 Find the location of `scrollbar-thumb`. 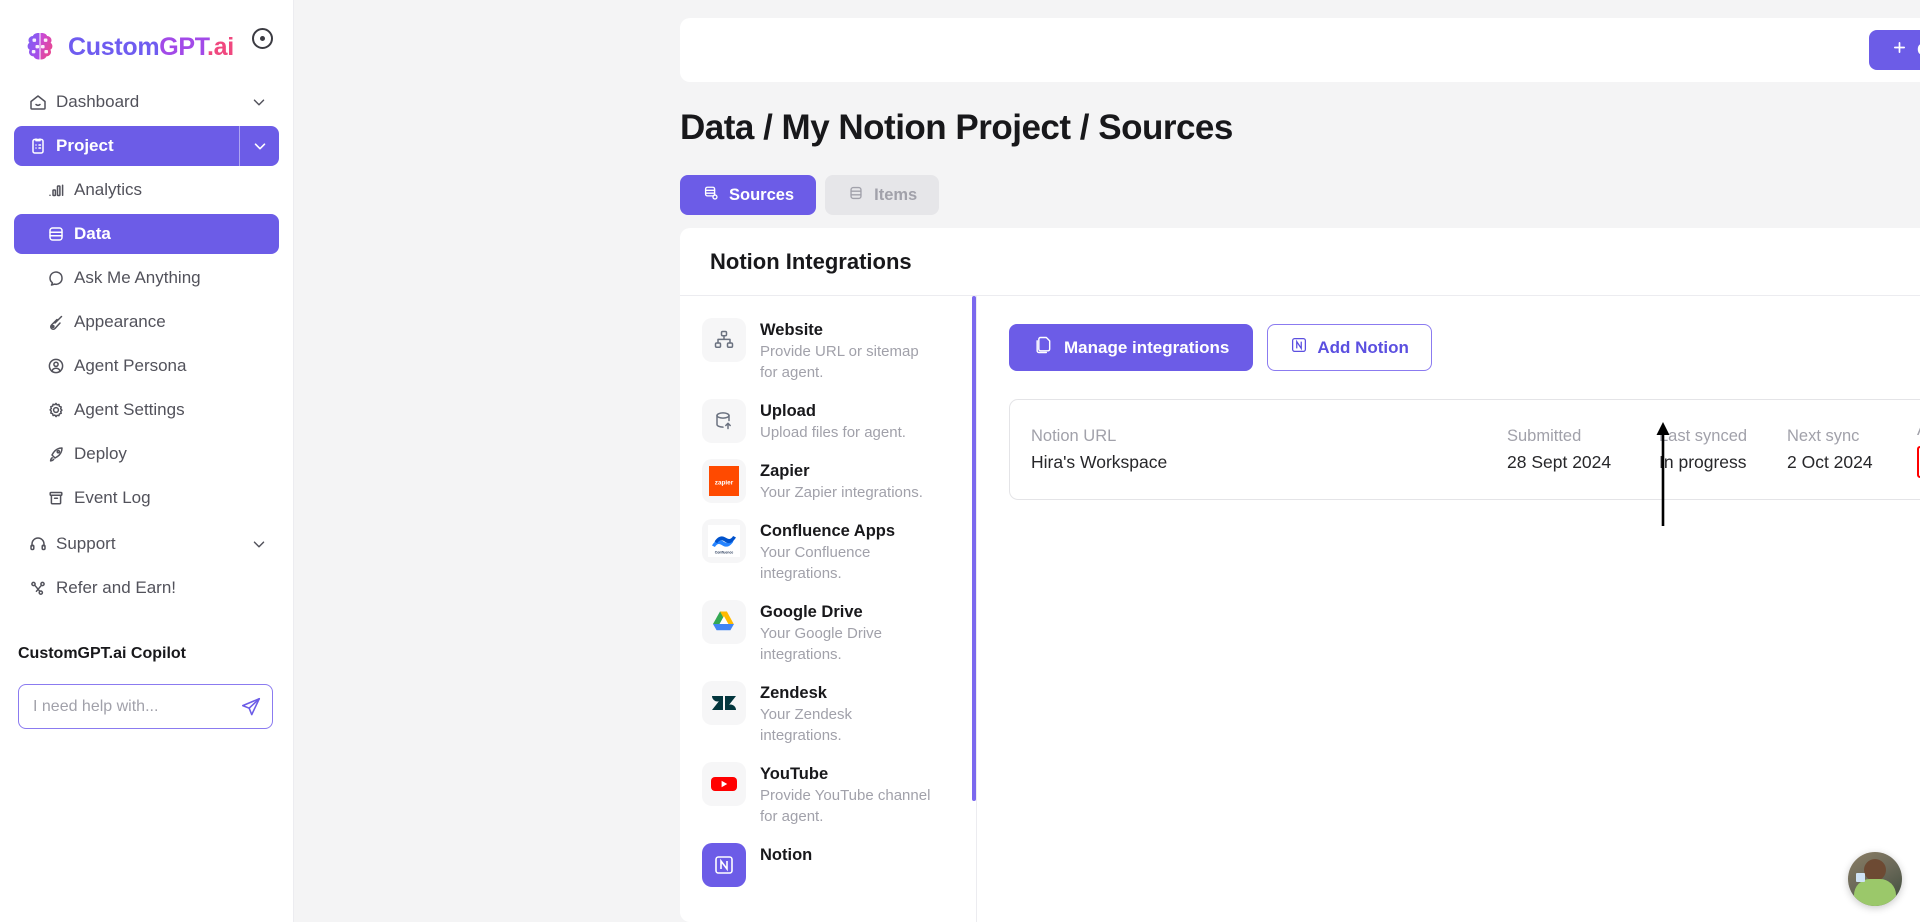

scrollbar-thumb is located at coordinates (974, 548).